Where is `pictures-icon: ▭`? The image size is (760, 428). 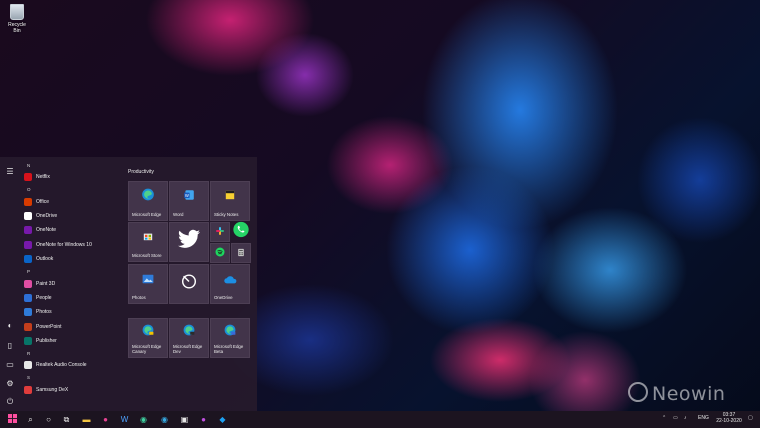
pictures-icon: ▭ is located at coordinates (10, 365).